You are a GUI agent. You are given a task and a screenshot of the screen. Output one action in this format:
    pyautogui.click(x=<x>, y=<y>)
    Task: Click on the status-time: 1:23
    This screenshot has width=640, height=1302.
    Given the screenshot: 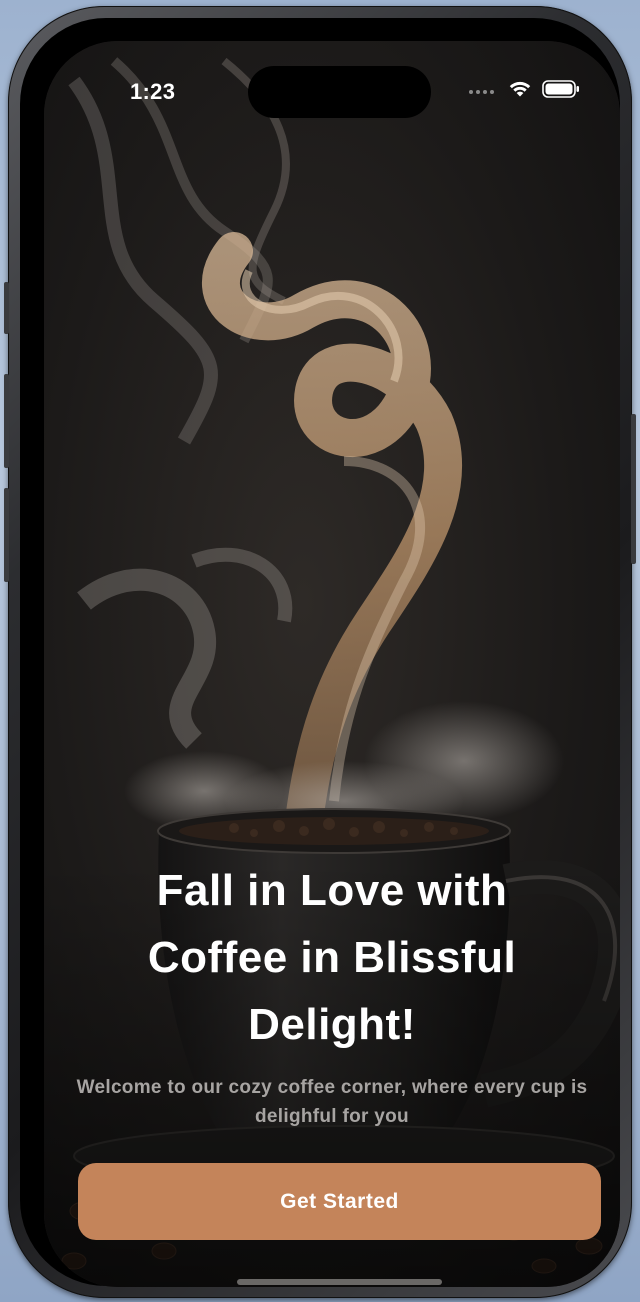 What is the action you would take?
    pyautogui.click(x=153, y=91)
    